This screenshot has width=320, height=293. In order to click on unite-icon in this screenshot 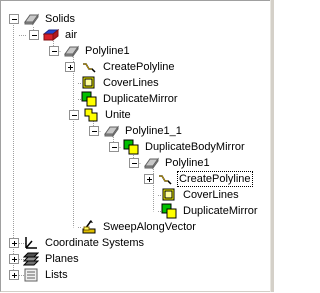, I will do `click(91, 115)`.